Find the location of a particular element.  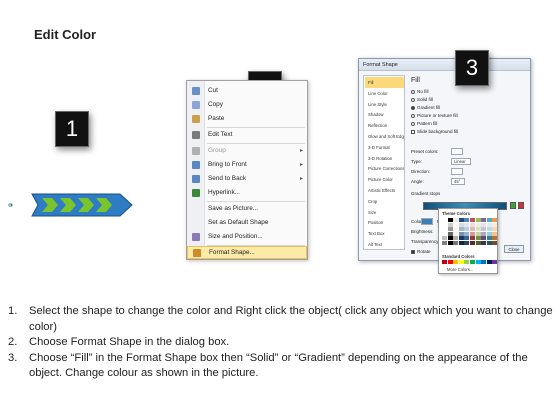

color-picker-button is located at coordinates (427, 221).